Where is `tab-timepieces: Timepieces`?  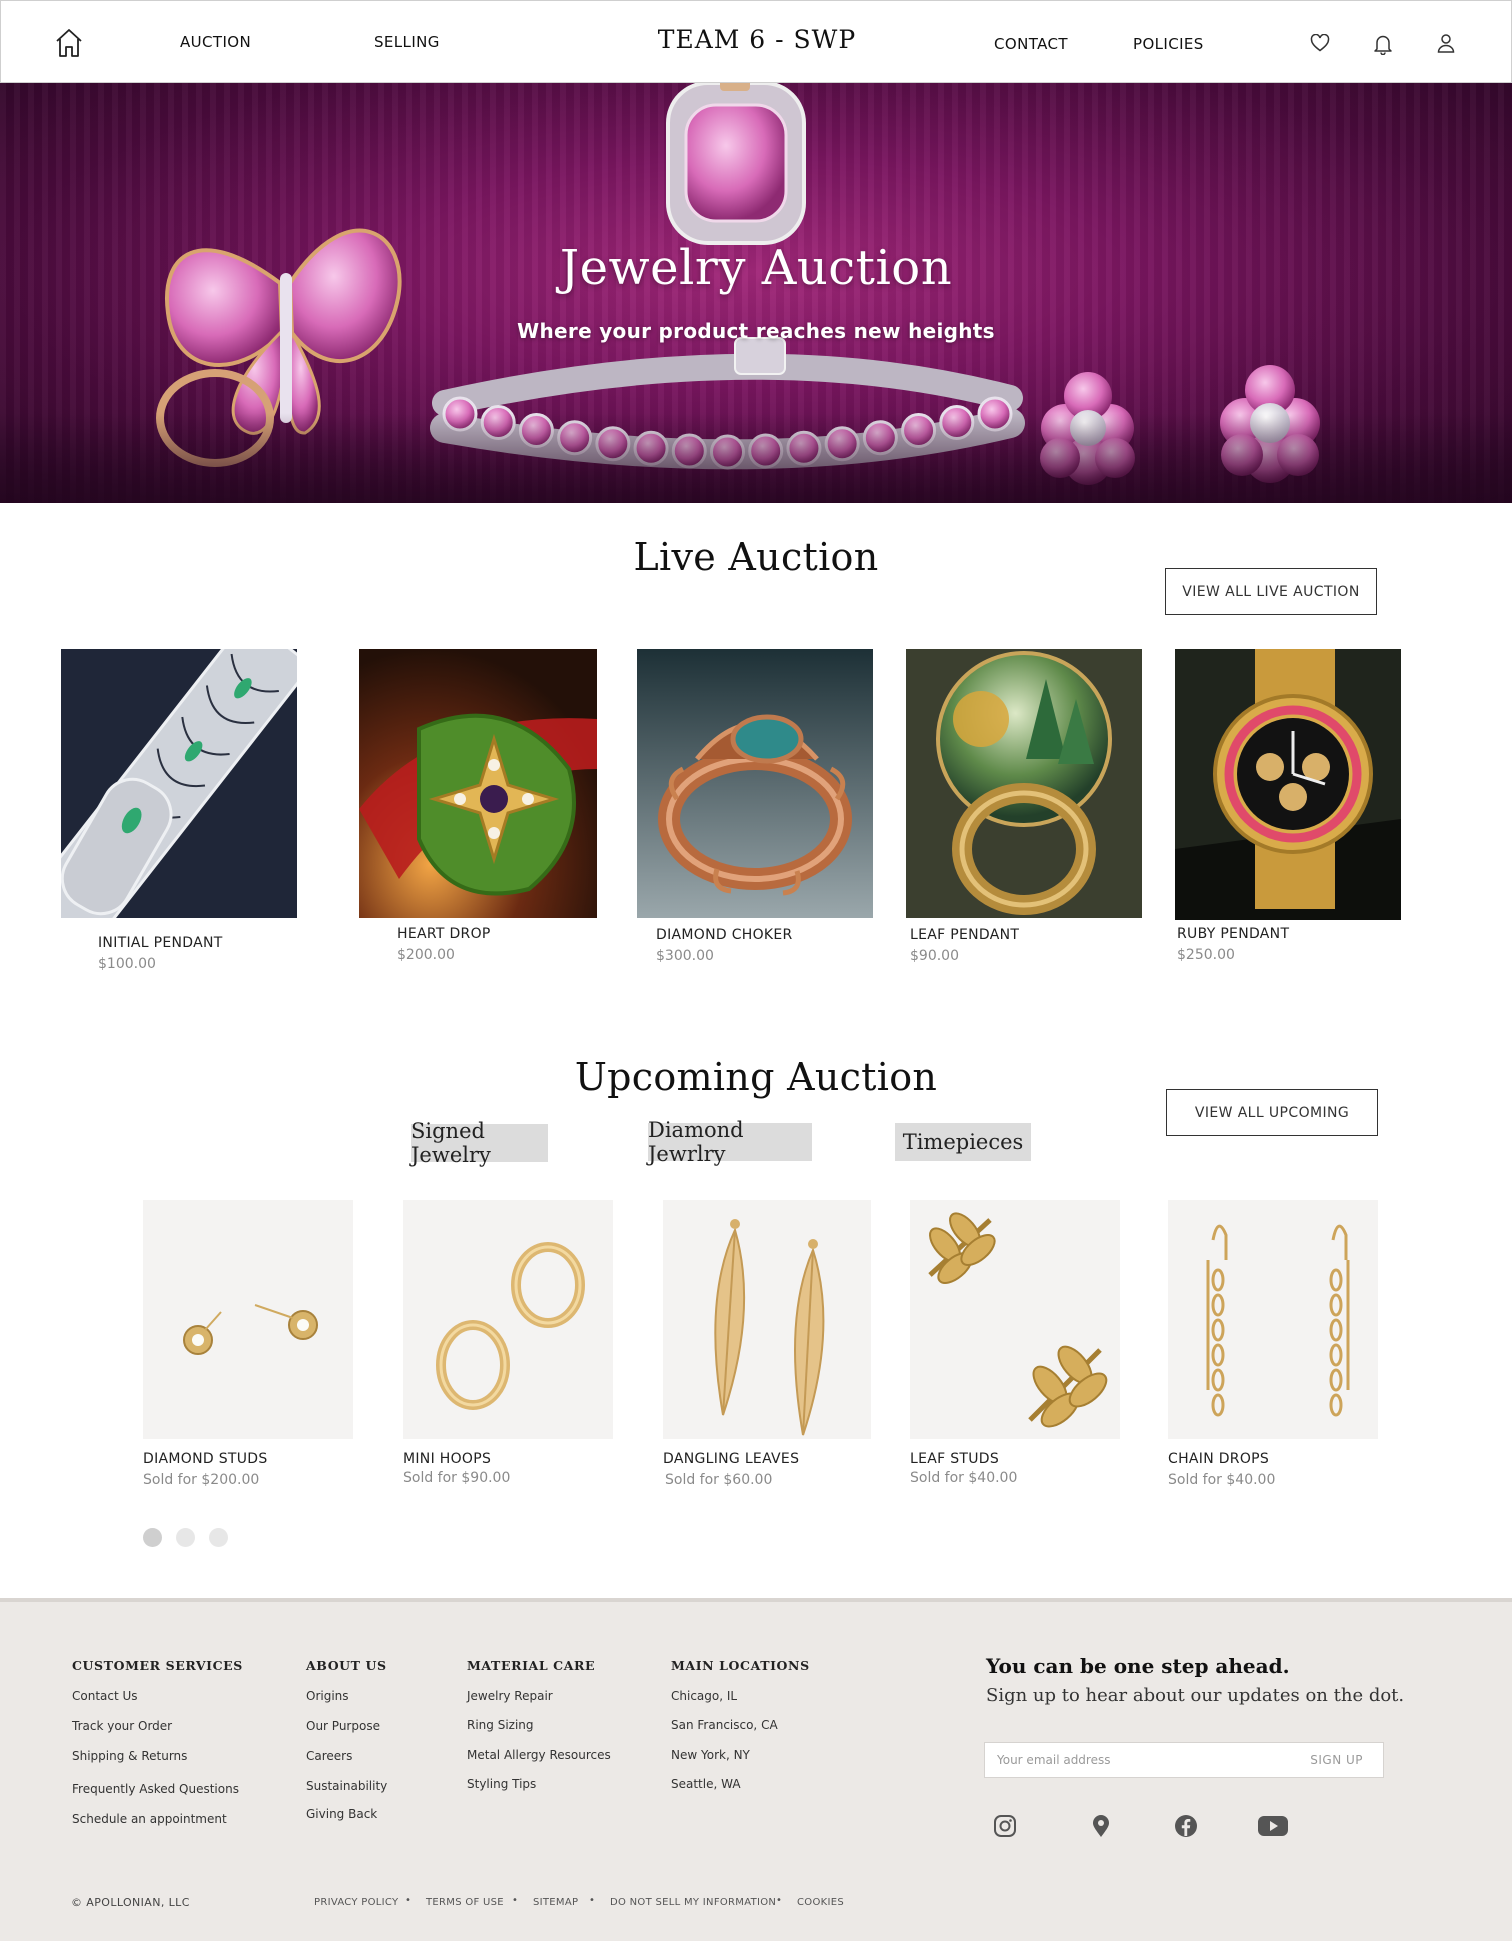
tab-timepieces: Timepieces is located at coordinates (963, 1142).